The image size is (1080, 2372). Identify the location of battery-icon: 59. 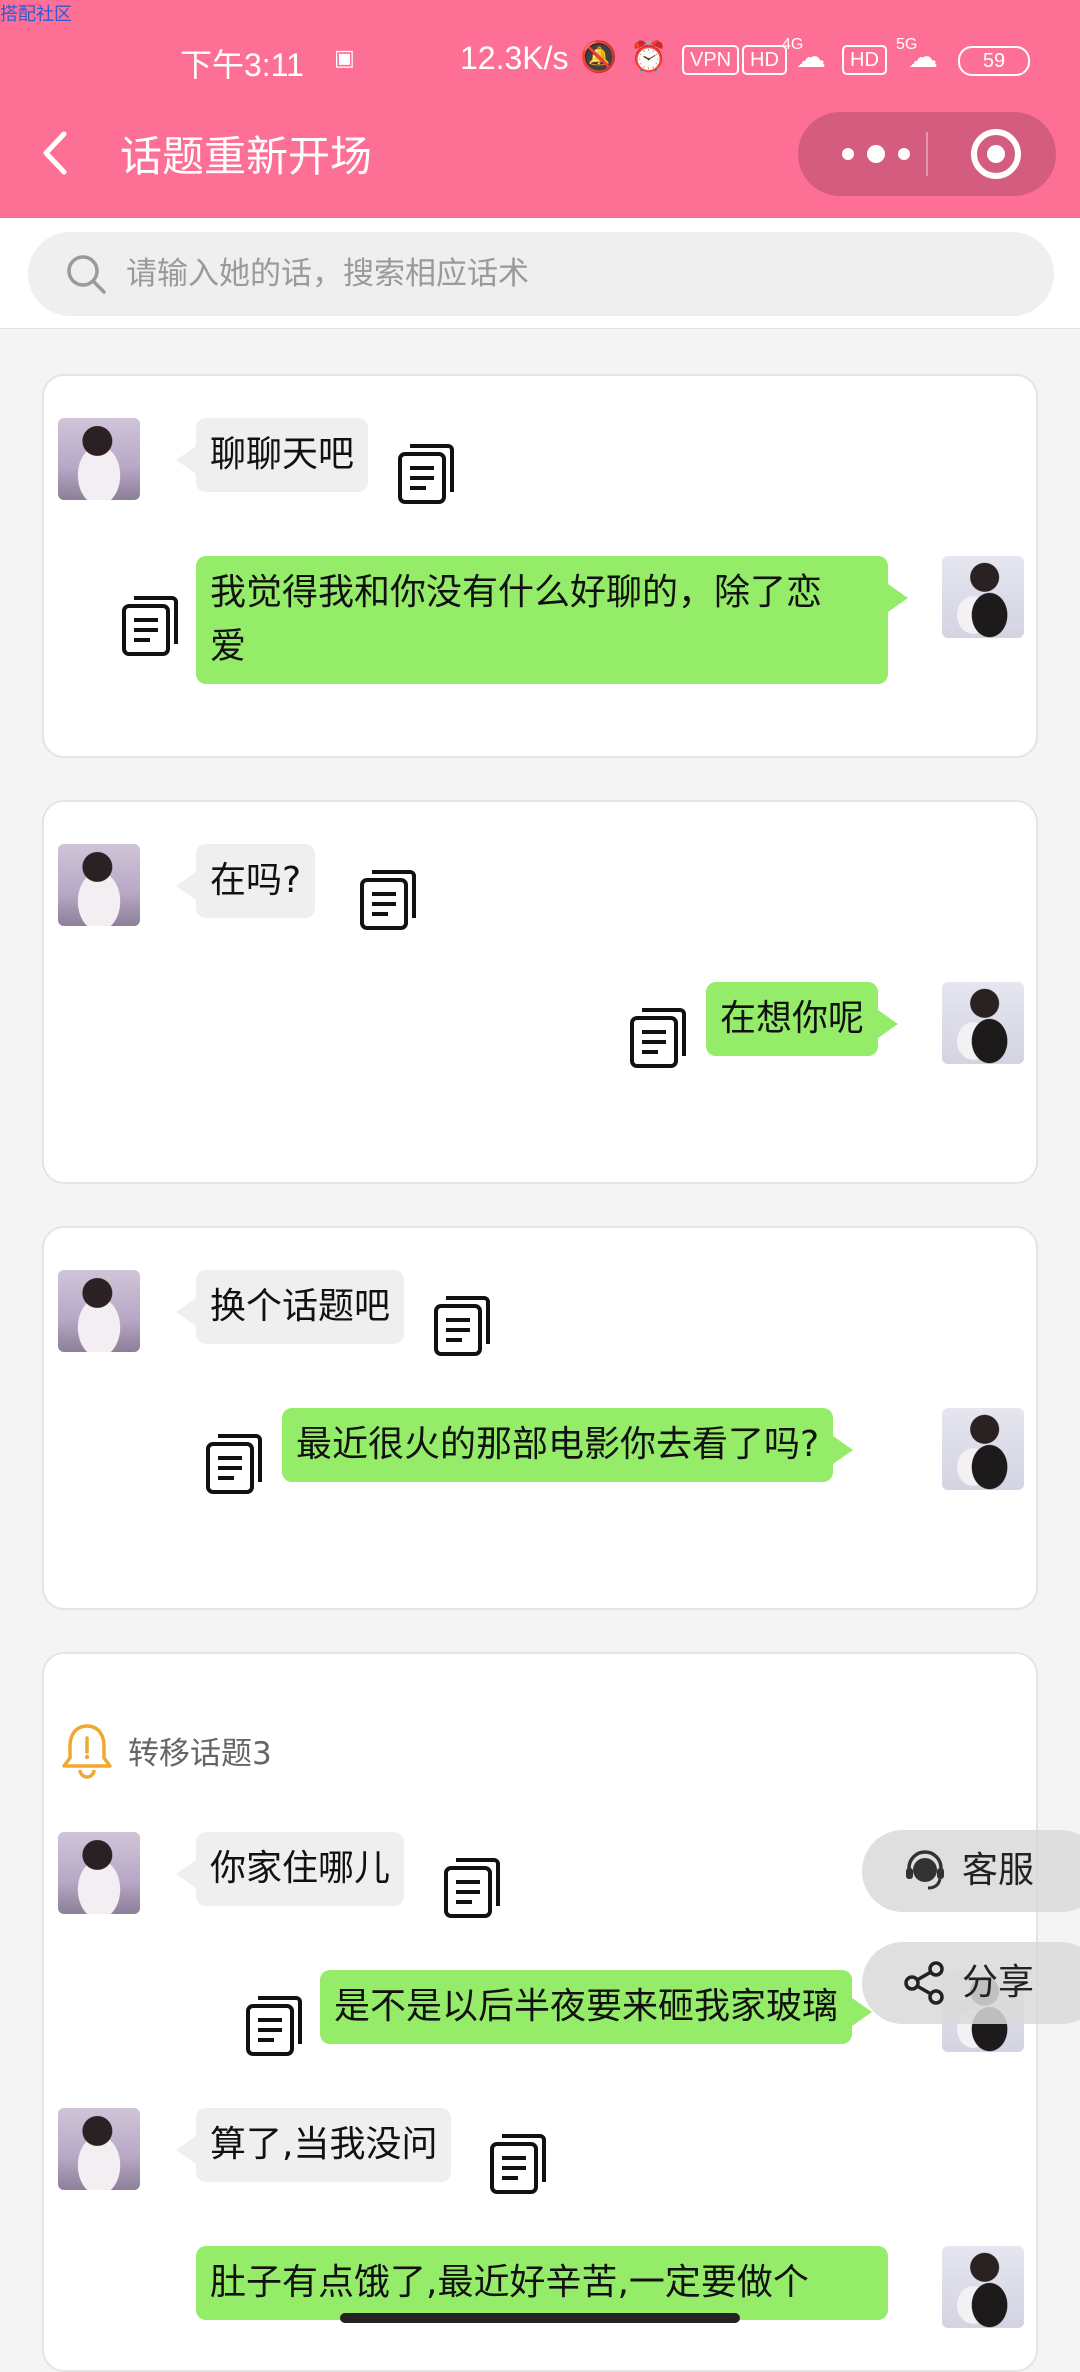
(994, 61).